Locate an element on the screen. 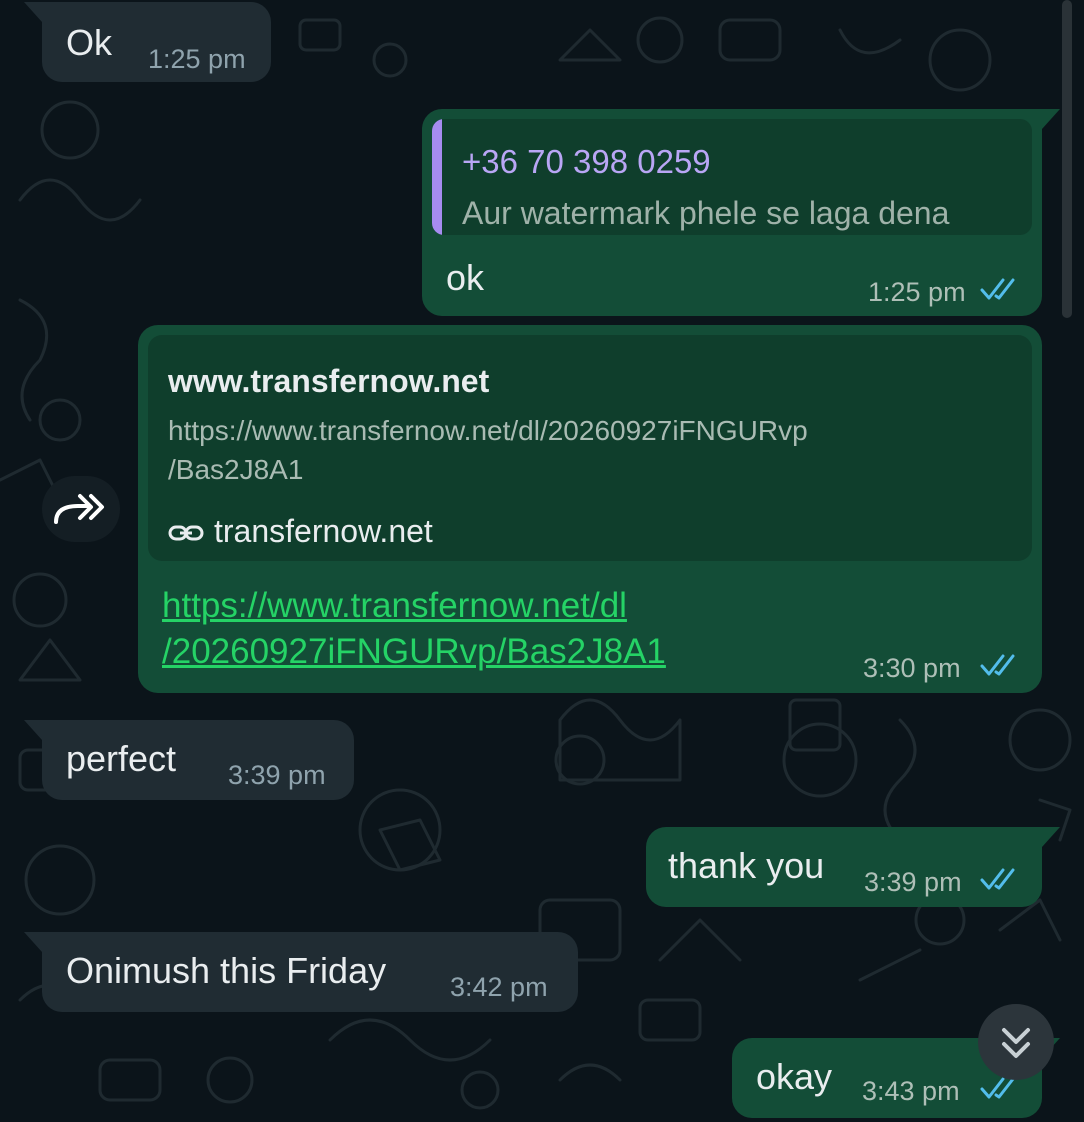 The width and height of the screenshot is (1084, 1122). incoming-message: Onimush this Friday 3:42 pm is located at coordinates (301, 972).